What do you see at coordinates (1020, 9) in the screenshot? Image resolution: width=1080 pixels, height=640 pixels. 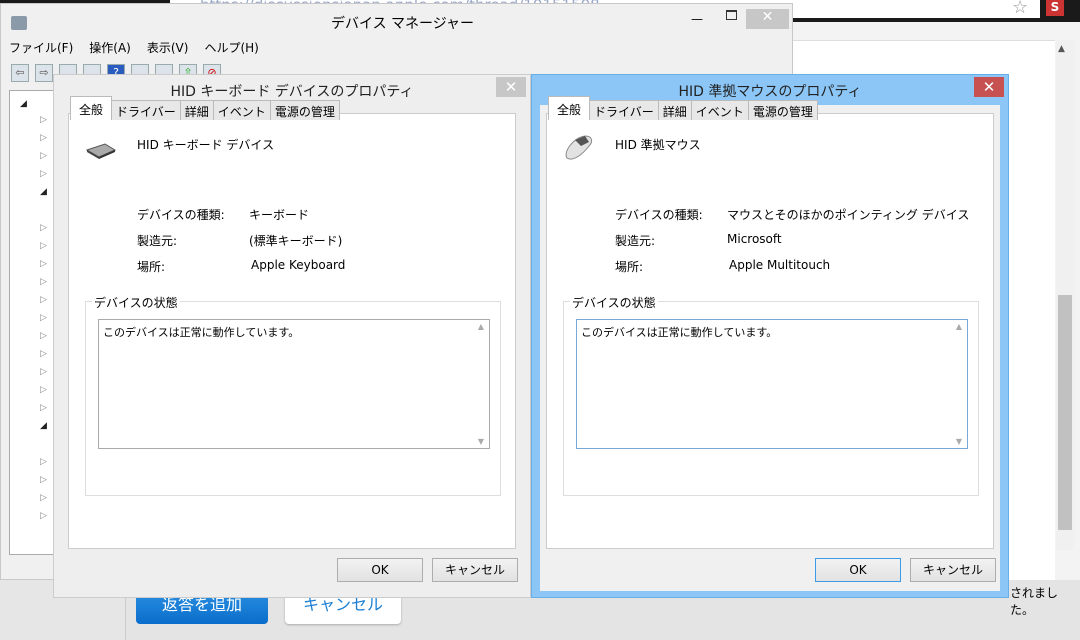 I see `bookmark-star-icon: ☆` at bounding box center [1020, 9].